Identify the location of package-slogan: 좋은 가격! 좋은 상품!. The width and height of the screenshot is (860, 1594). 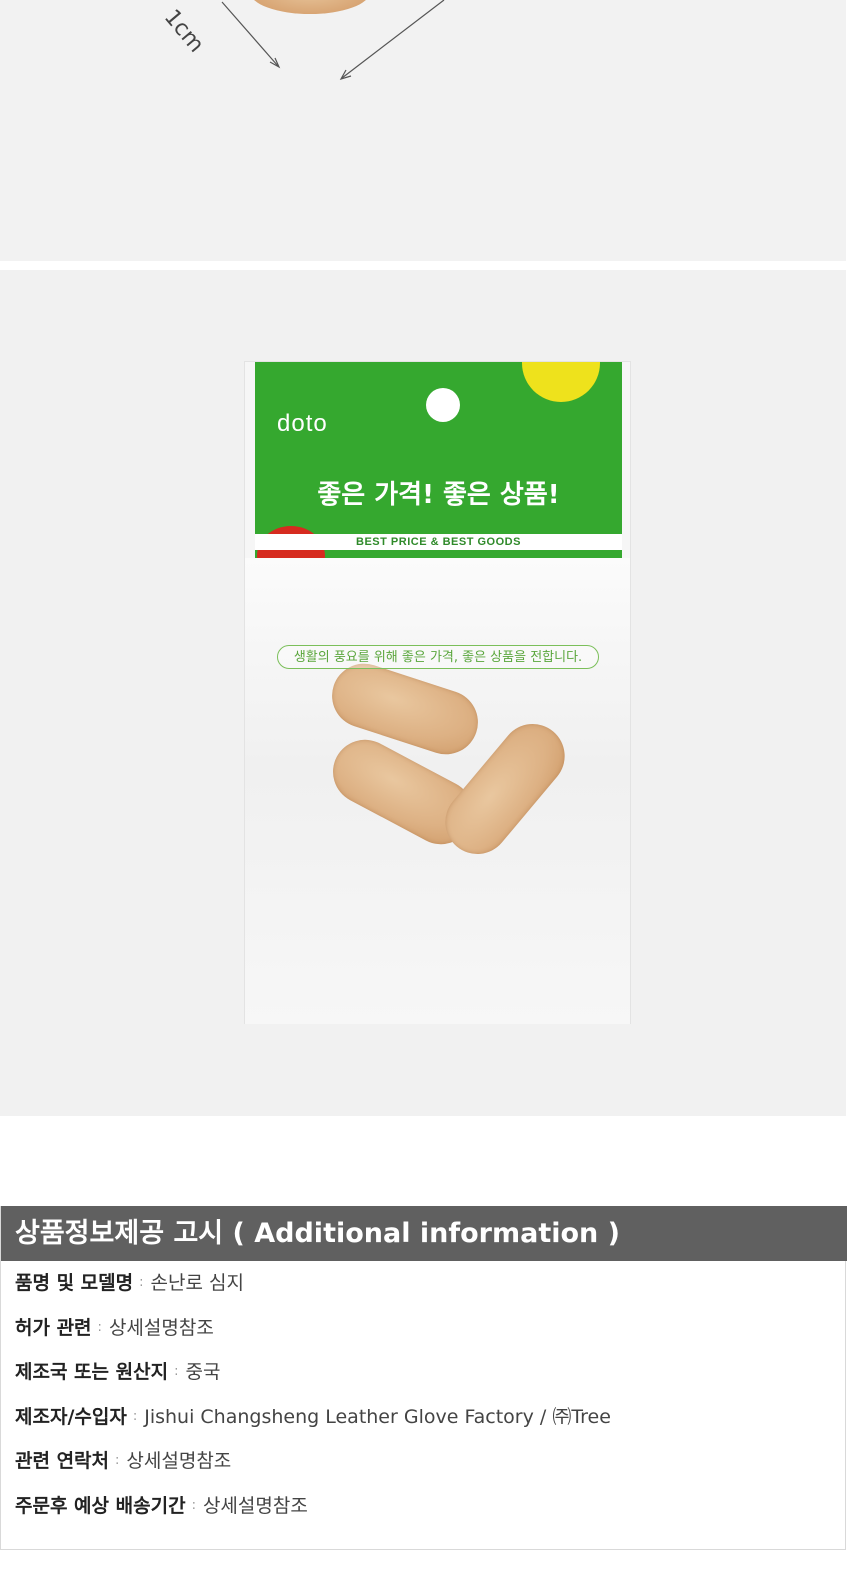
(438, 495).